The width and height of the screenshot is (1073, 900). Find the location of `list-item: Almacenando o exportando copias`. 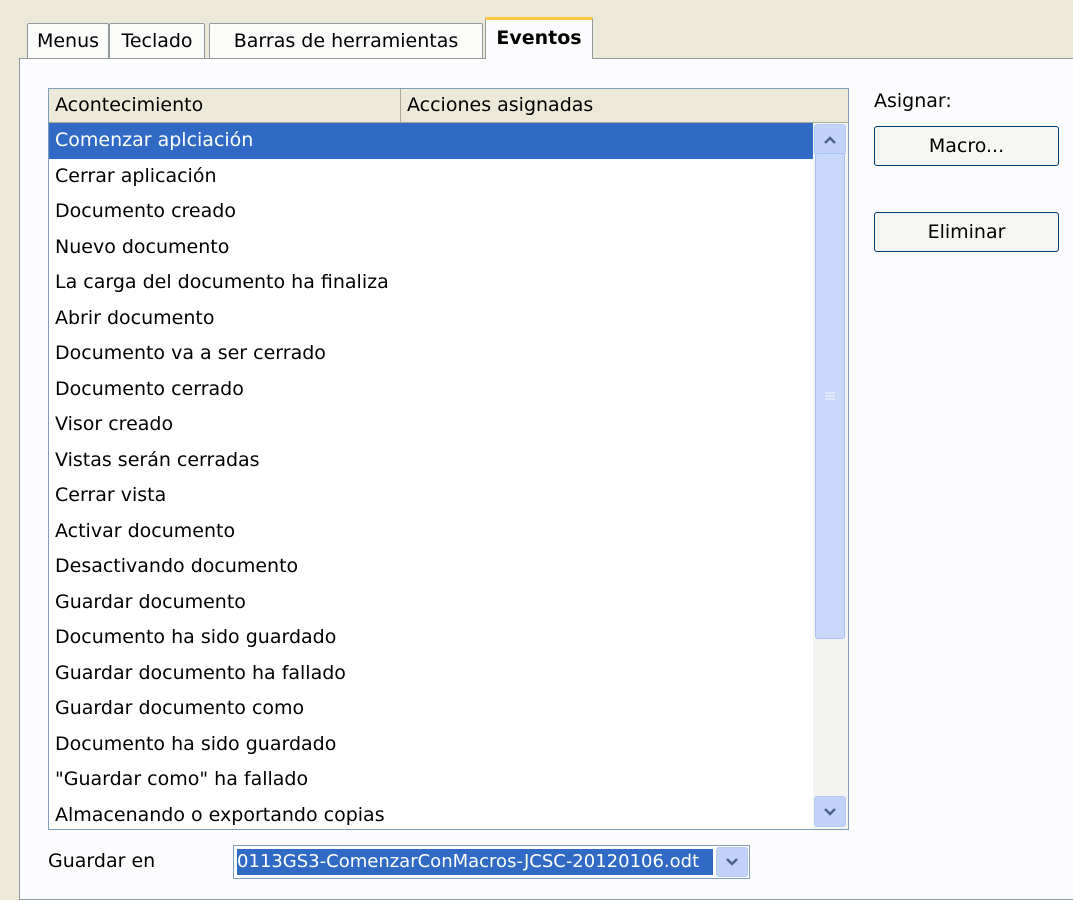

list-item: Almacenando o exportando copias is located at coordinates (431, 814).